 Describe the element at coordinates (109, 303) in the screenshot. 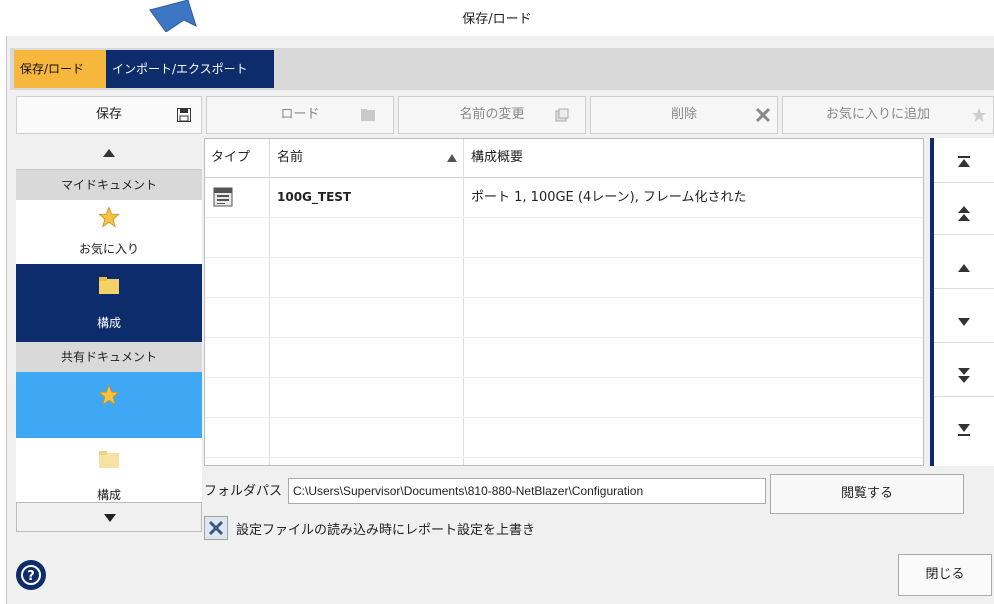

I see `sidebar-item-config: 構成` at that location.